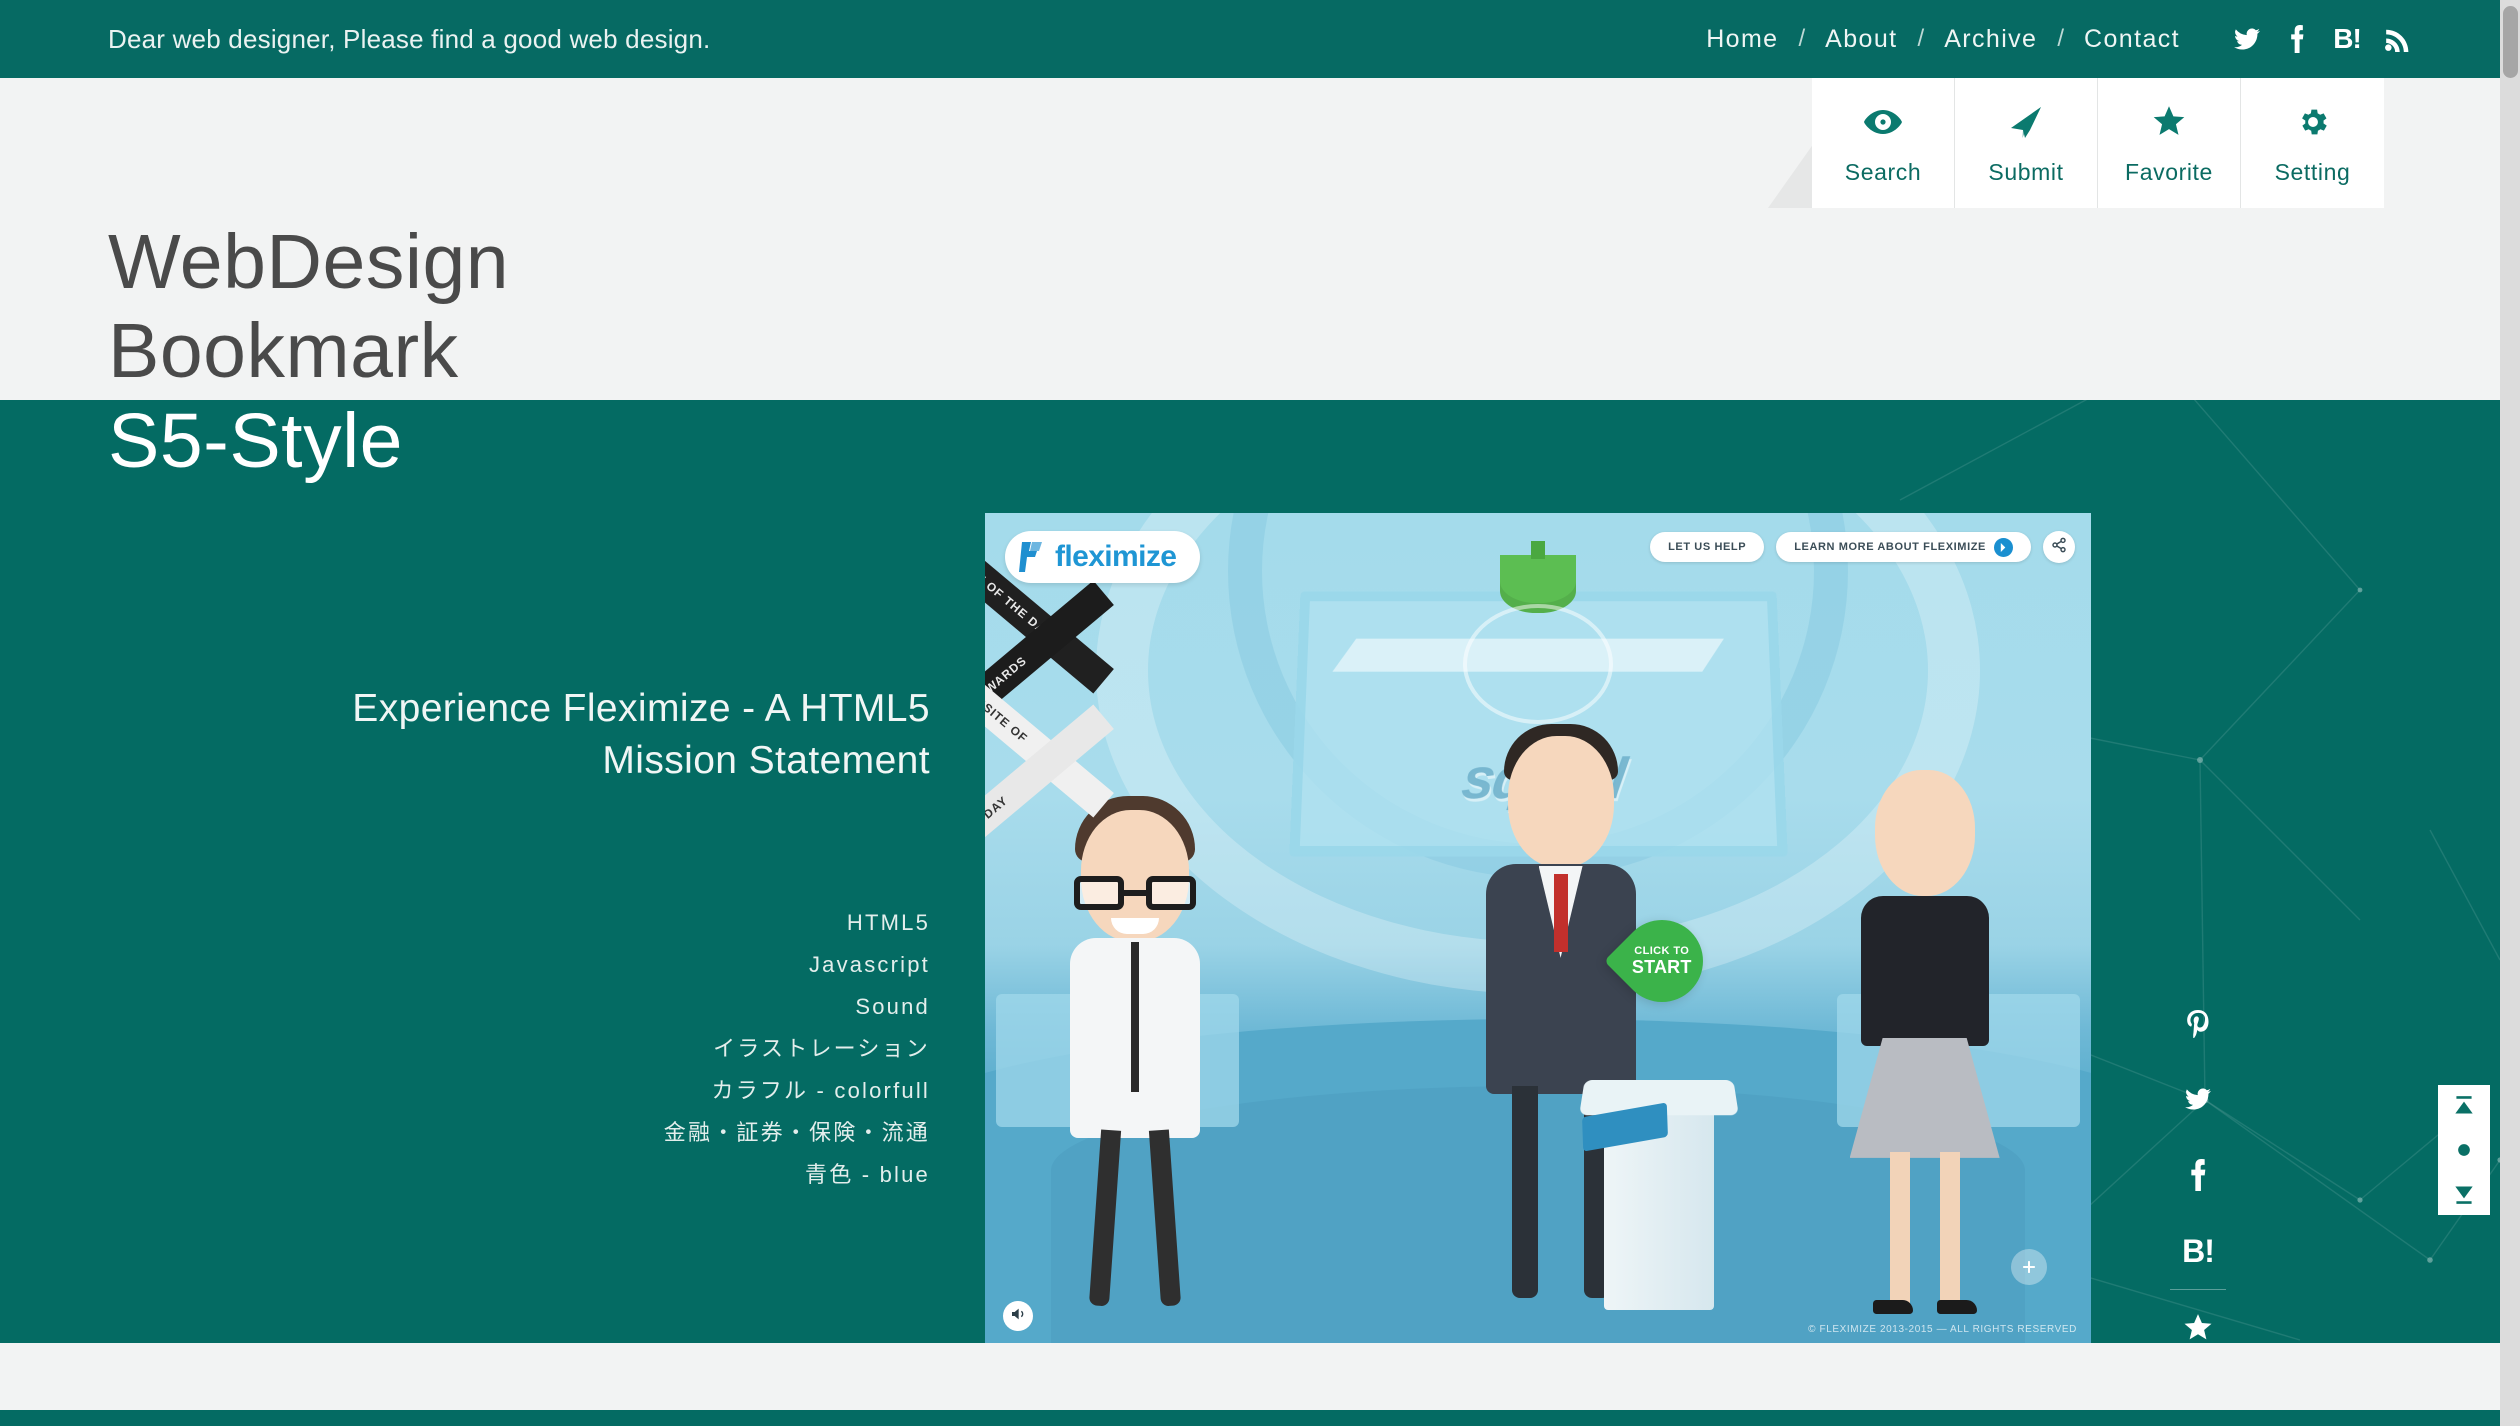 The width and height of the screenshot is (2520, 1426). I want to click on scroll-widget, so click(2464, 1150).